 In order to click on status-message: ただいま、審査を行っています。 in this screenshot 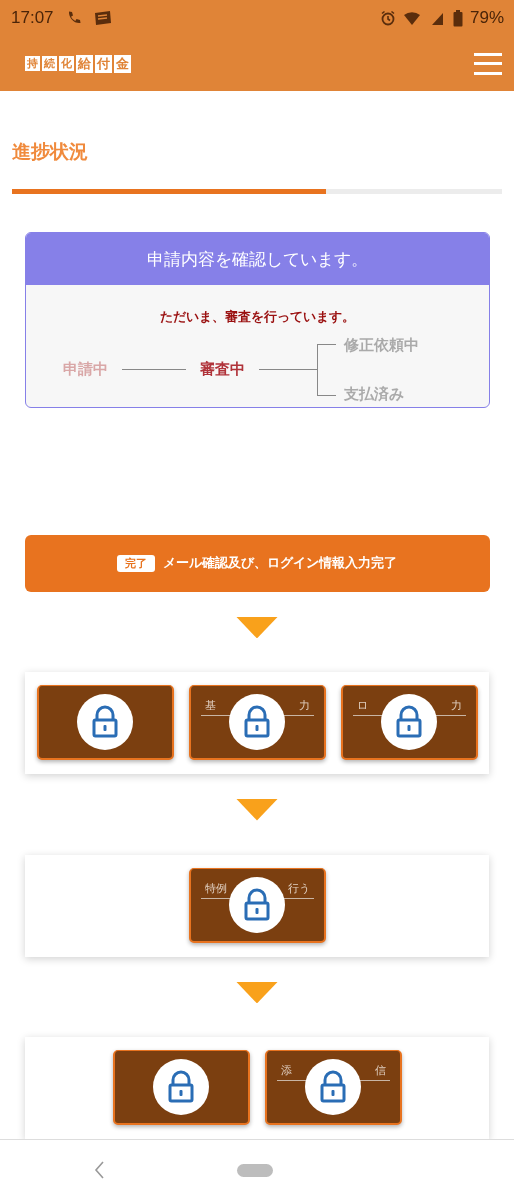, I will do `click(257, 317)`.